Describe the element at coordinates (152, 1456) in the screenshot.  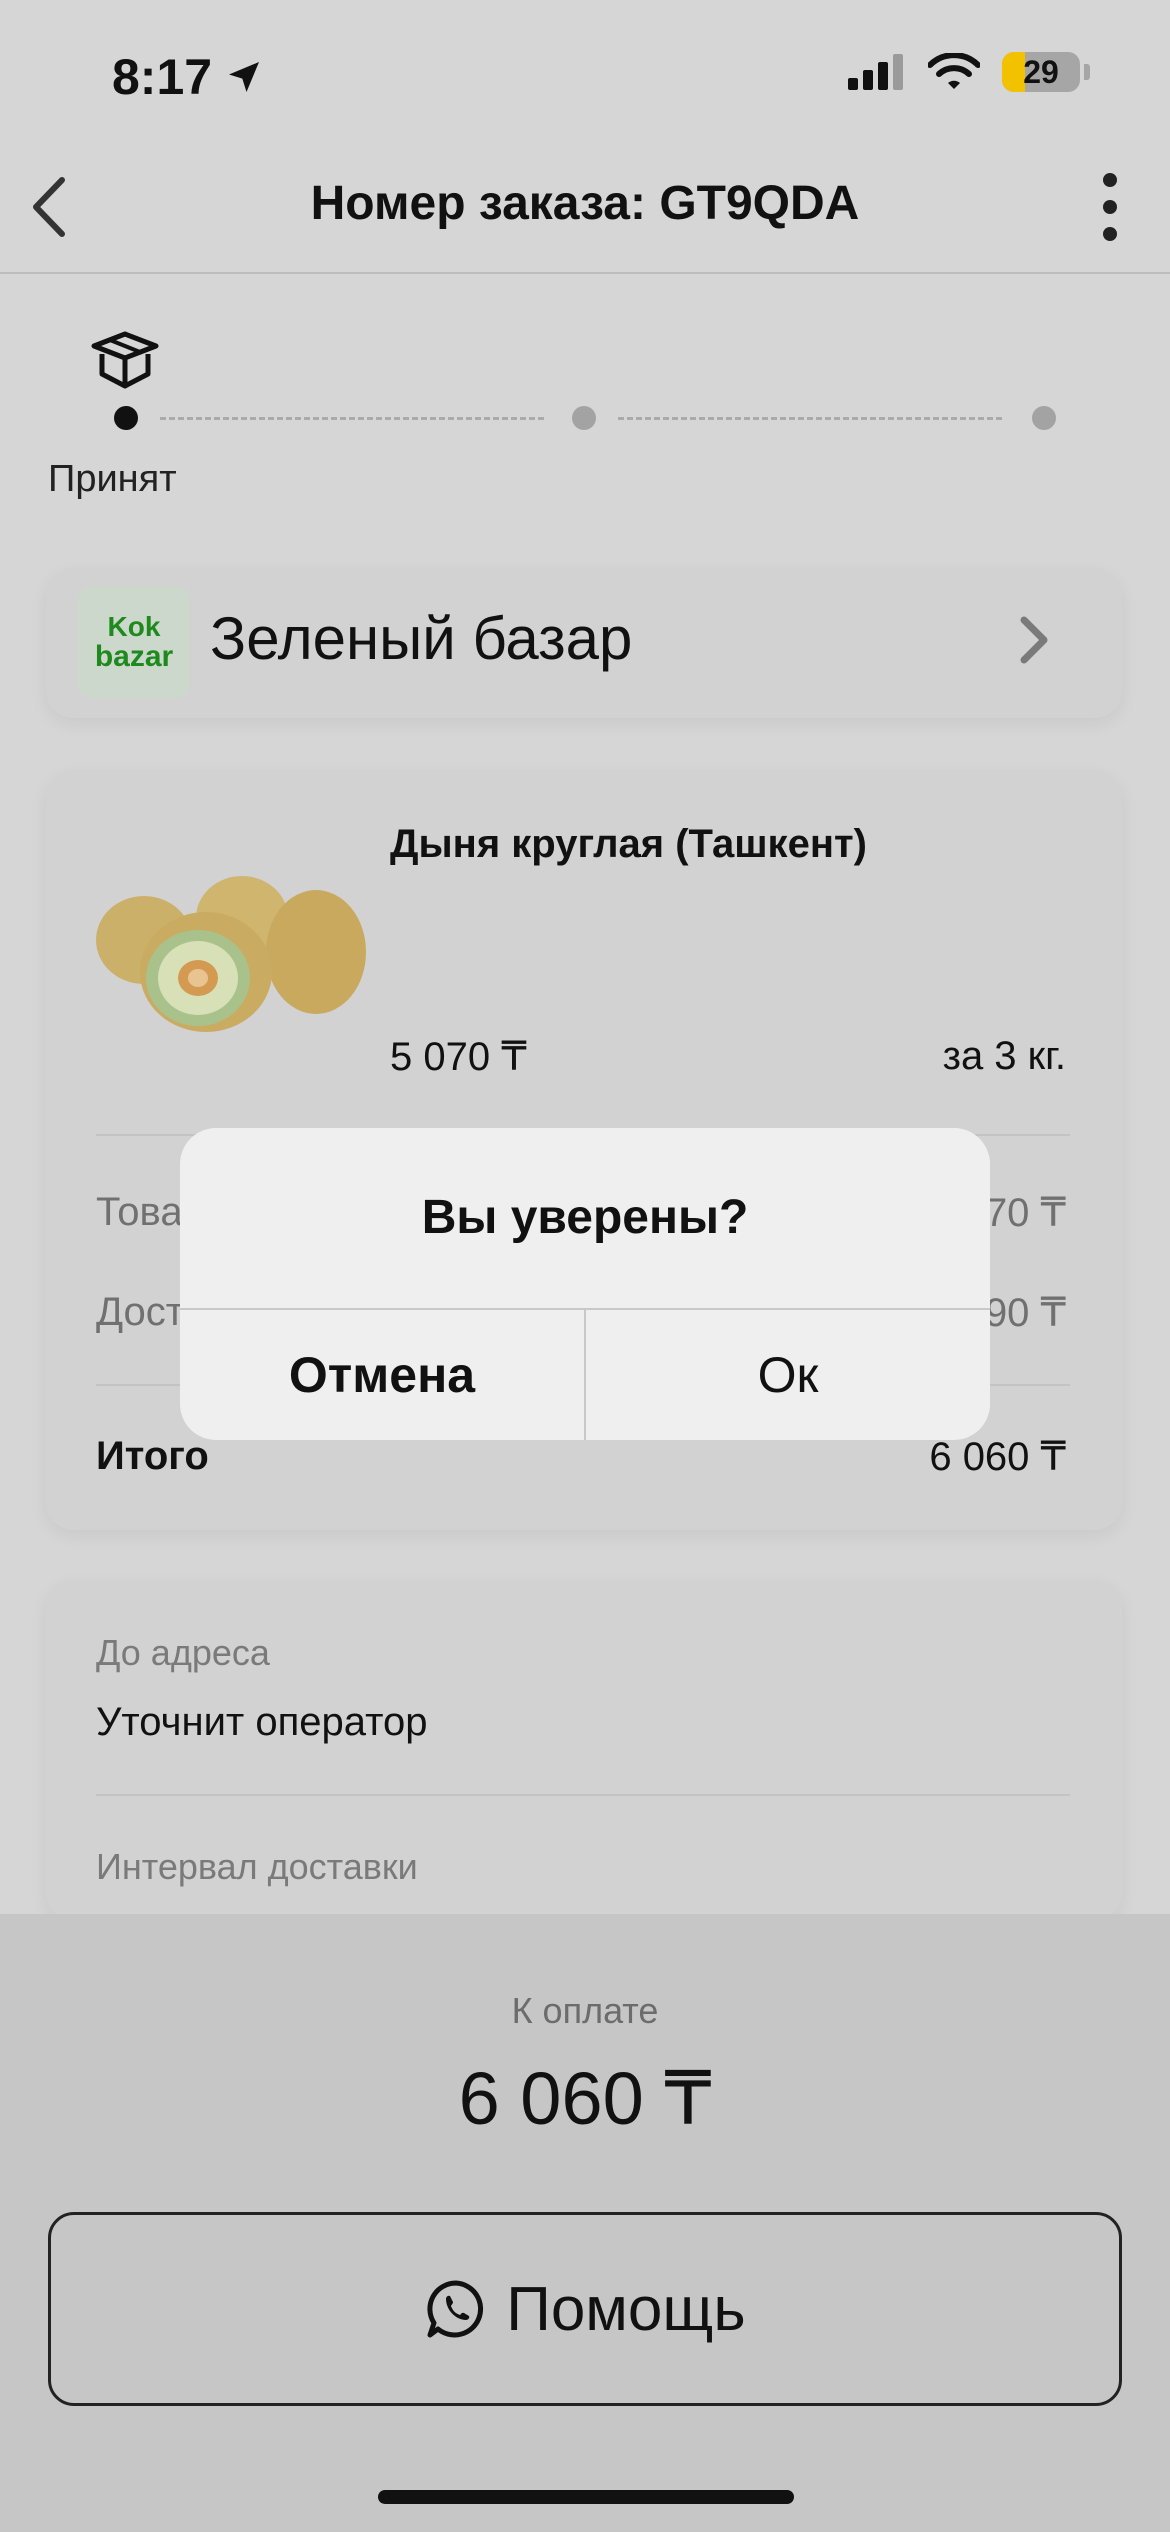
I see `total-label: Итого` at that location.